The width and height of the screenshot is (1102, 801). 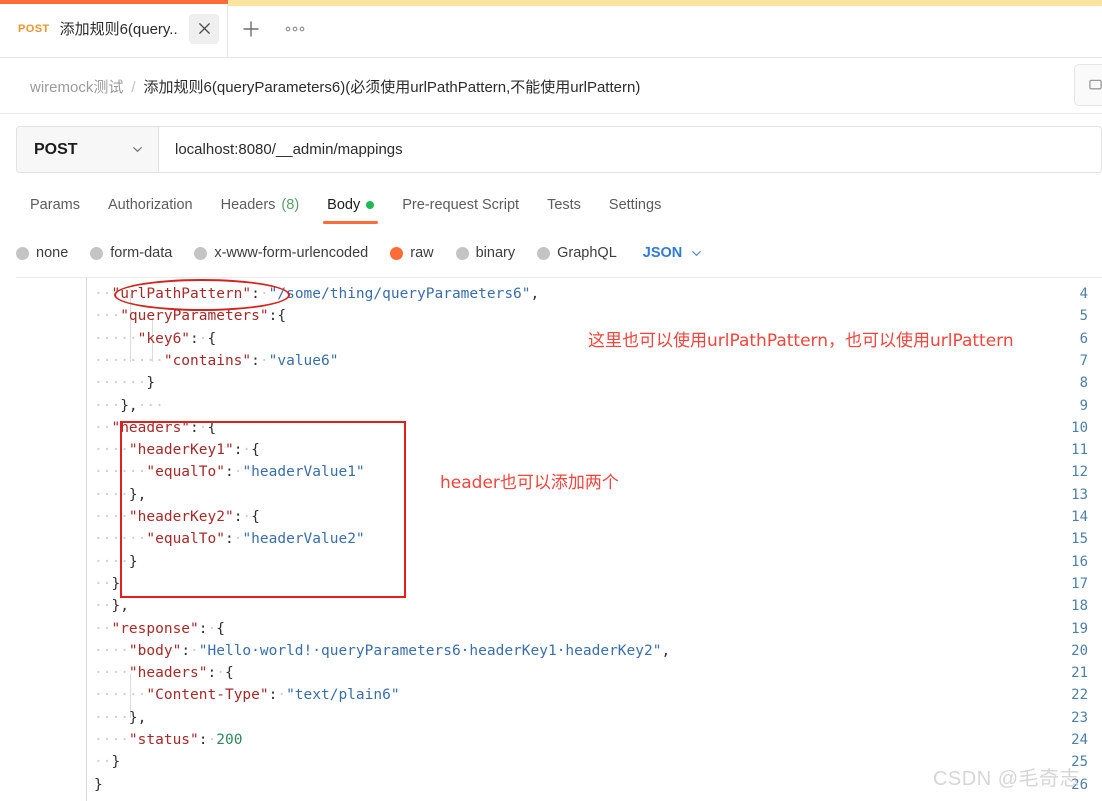 I want to click on body-type-x-www-form-urlencoded-label: x-www-form-urlencoded, so click(x=291, y=253).